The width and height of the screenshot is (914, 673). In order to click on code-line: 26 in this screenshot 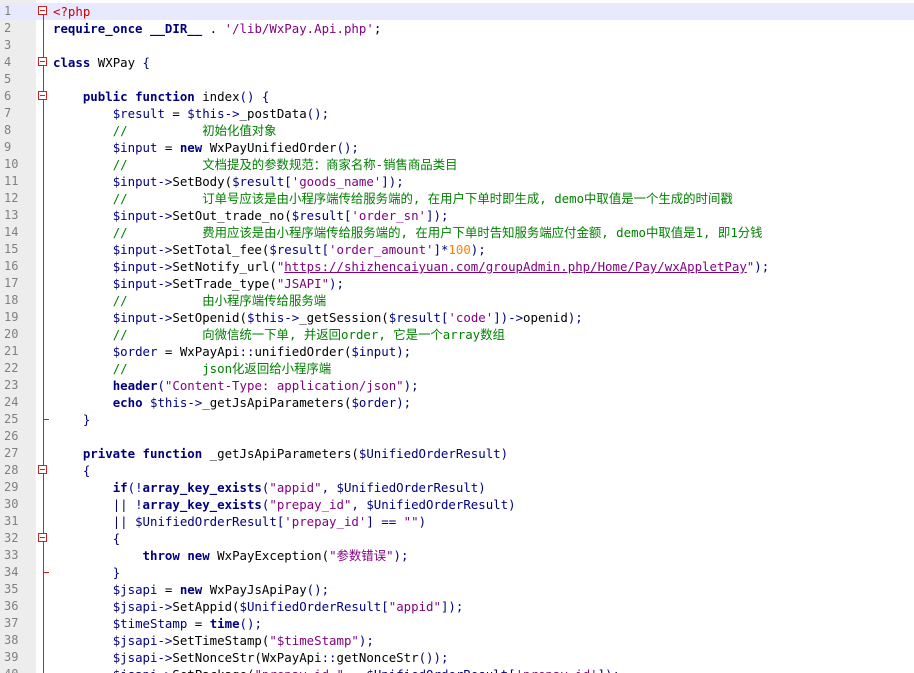, I will do `click(457, 436)`.